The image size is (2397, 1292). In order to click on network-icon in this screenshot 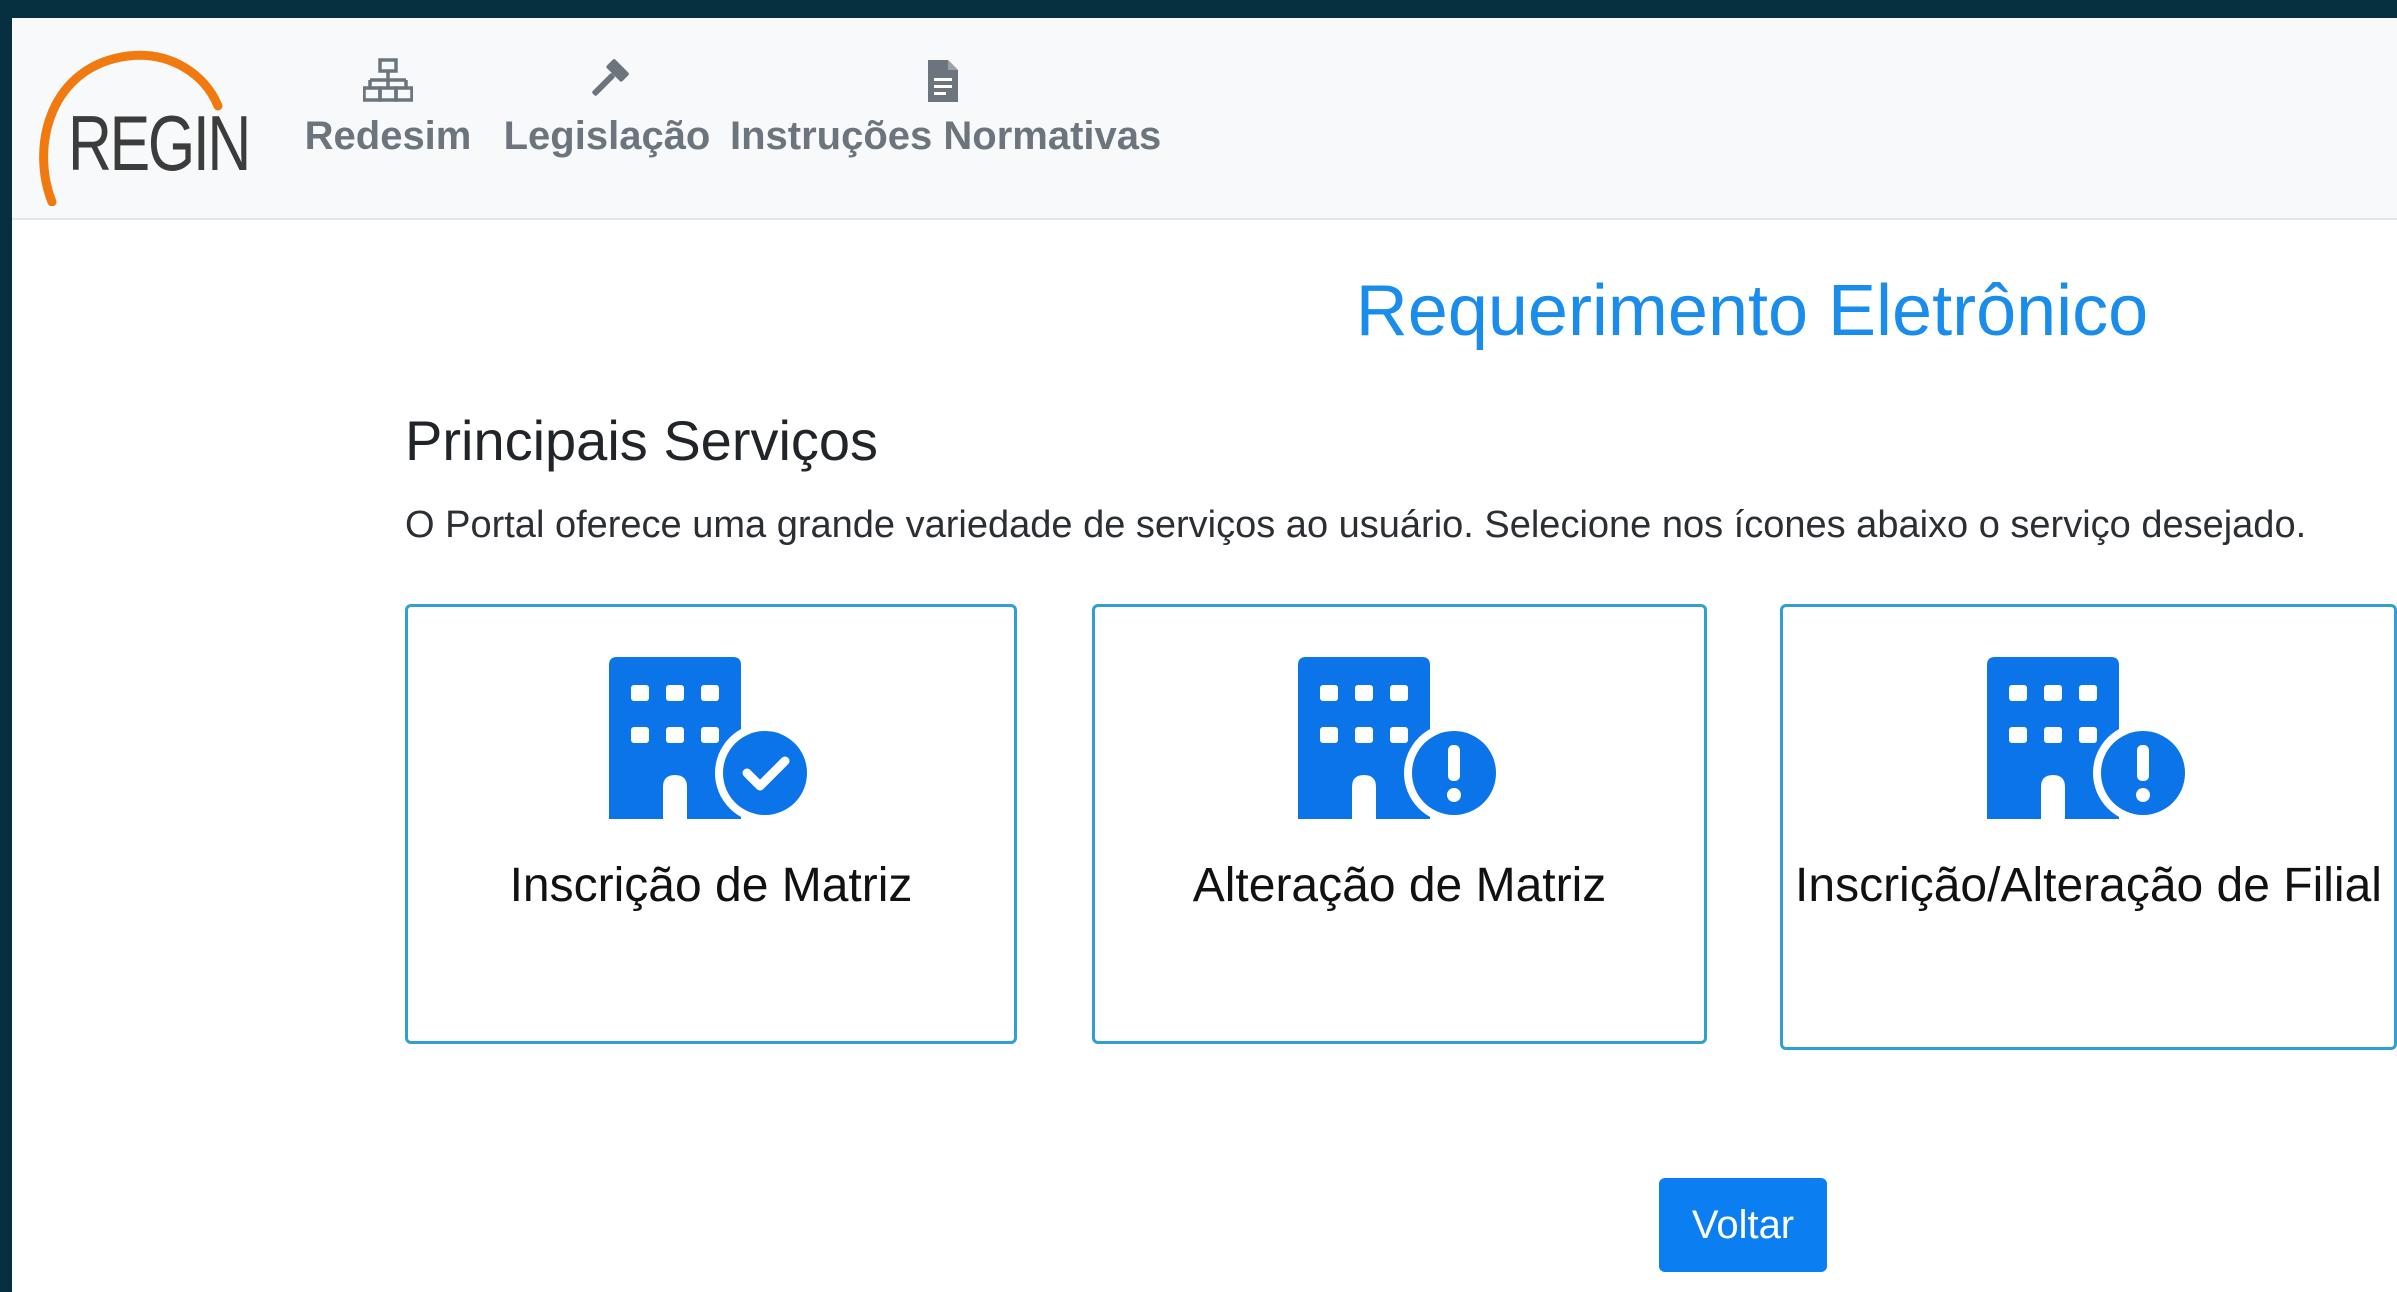, I will do `click(388, 80)`.